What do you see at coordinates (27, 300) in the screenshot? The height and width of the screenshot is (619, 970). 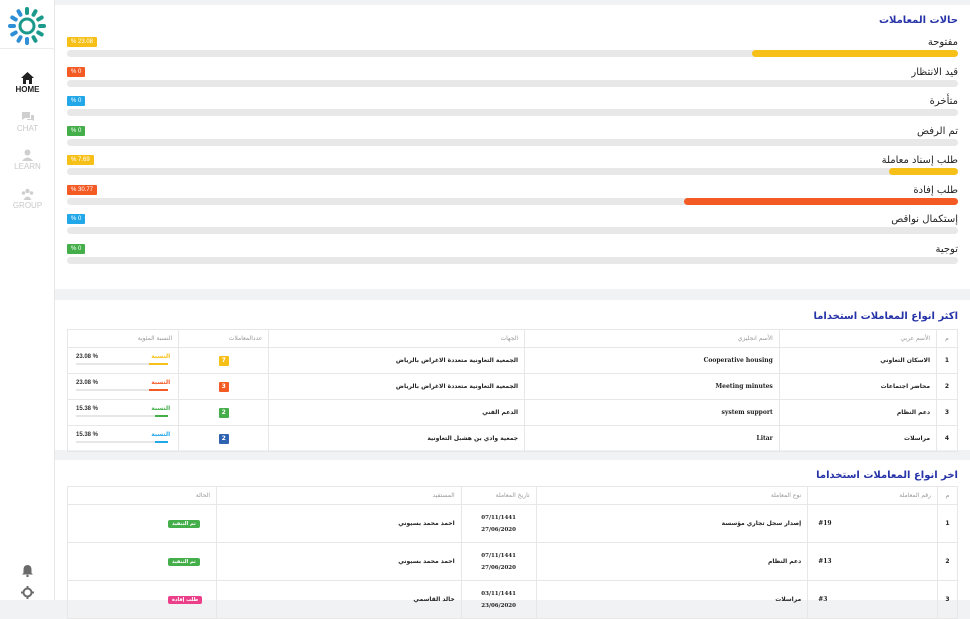 I see `sidebar: HOME CHAT LEARN GROUP` at bounding box center [27, 300].